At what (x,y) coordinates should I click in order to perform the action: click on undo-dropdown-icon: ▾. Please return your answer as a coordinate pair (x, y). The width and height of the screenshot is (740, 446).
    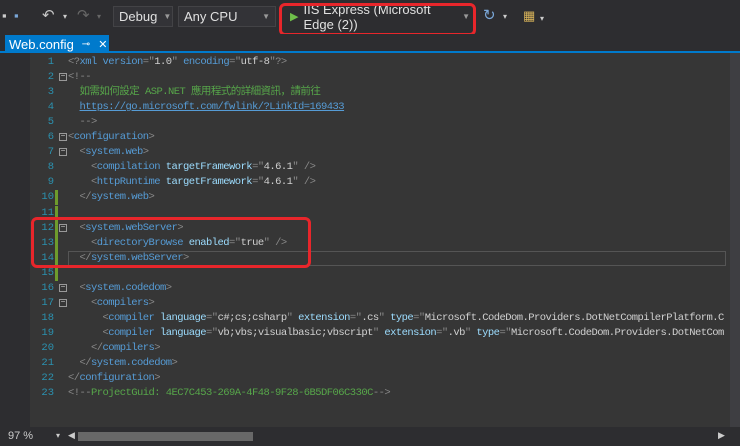
    Looking at the image, I should click on (65, 16).